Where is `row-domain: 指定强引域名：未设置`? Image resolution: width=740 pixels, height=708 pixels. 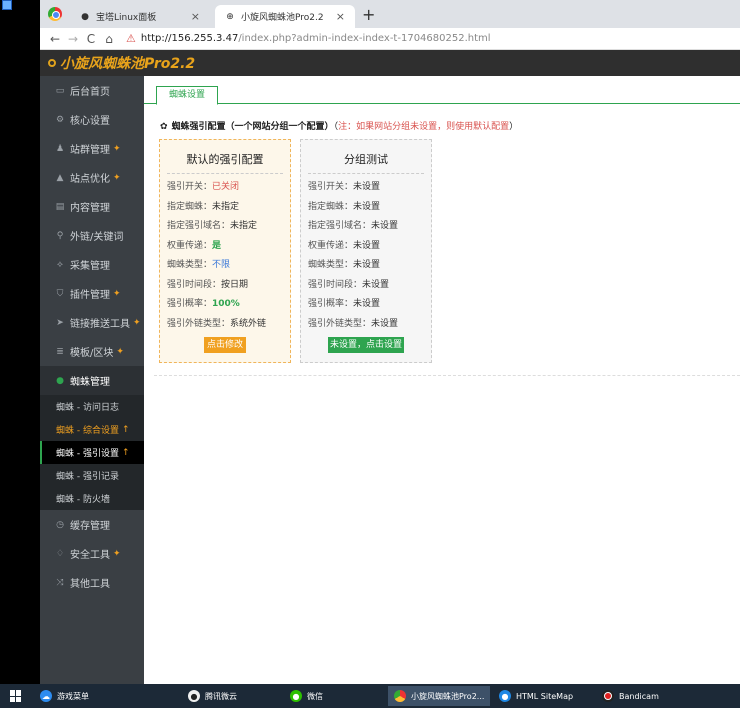
row-domain: 指定强引域名：未设置 is located at coordinates (366, 227).